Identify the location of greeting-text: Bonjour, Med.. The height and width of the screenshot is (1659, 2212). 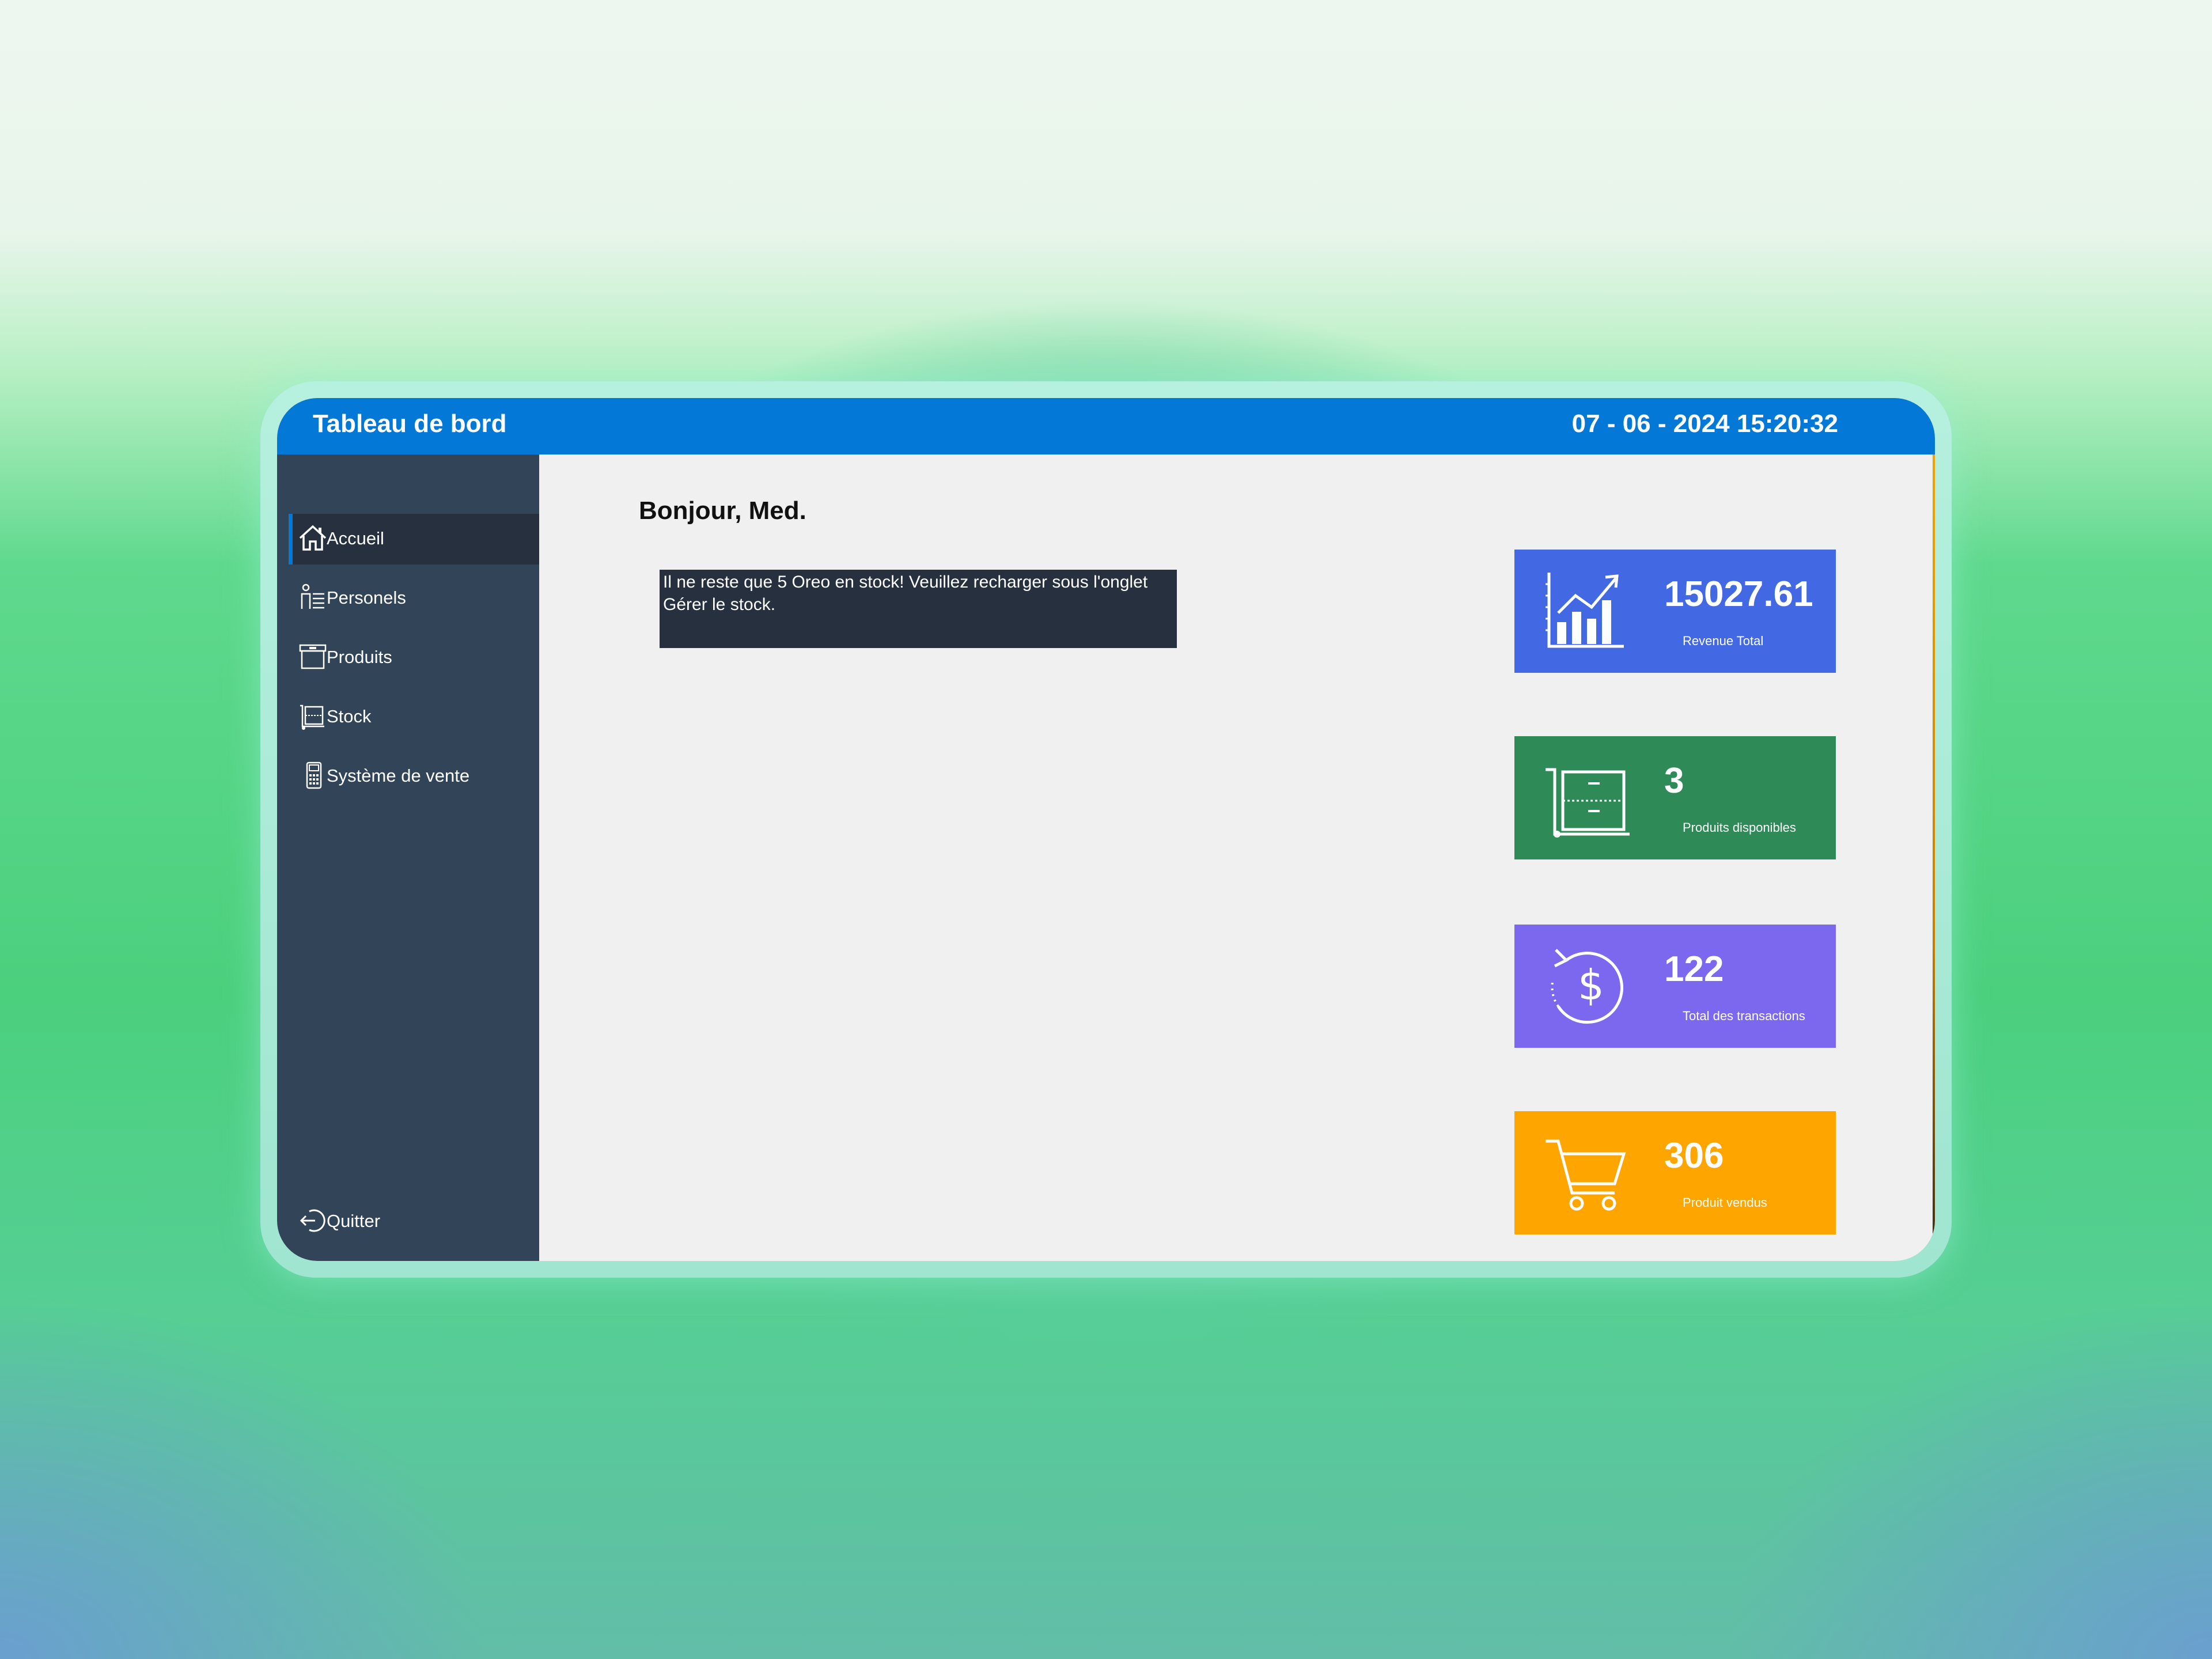
(722, 511).